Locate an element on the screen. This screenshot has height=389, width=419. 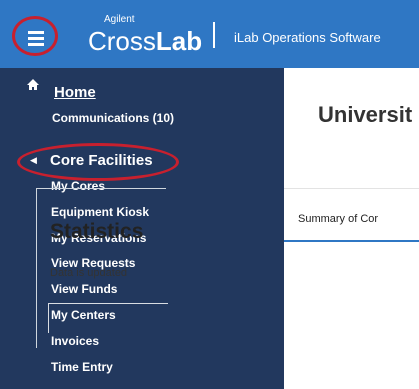
sidebar-item-time-entry: Time Entry is located at coordinates (100, 372).